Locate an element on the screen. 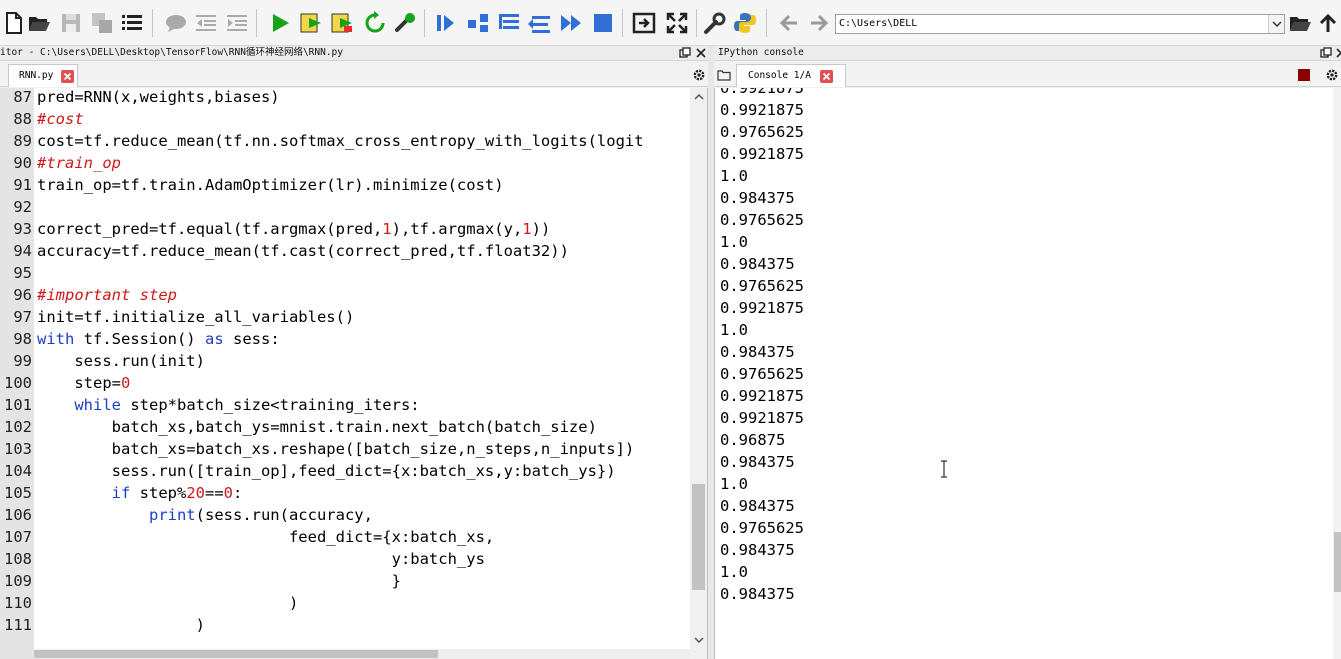 The image size is (1341, 659). code-line: with tf.Session() as sess: is located at coordinates (158, 339).